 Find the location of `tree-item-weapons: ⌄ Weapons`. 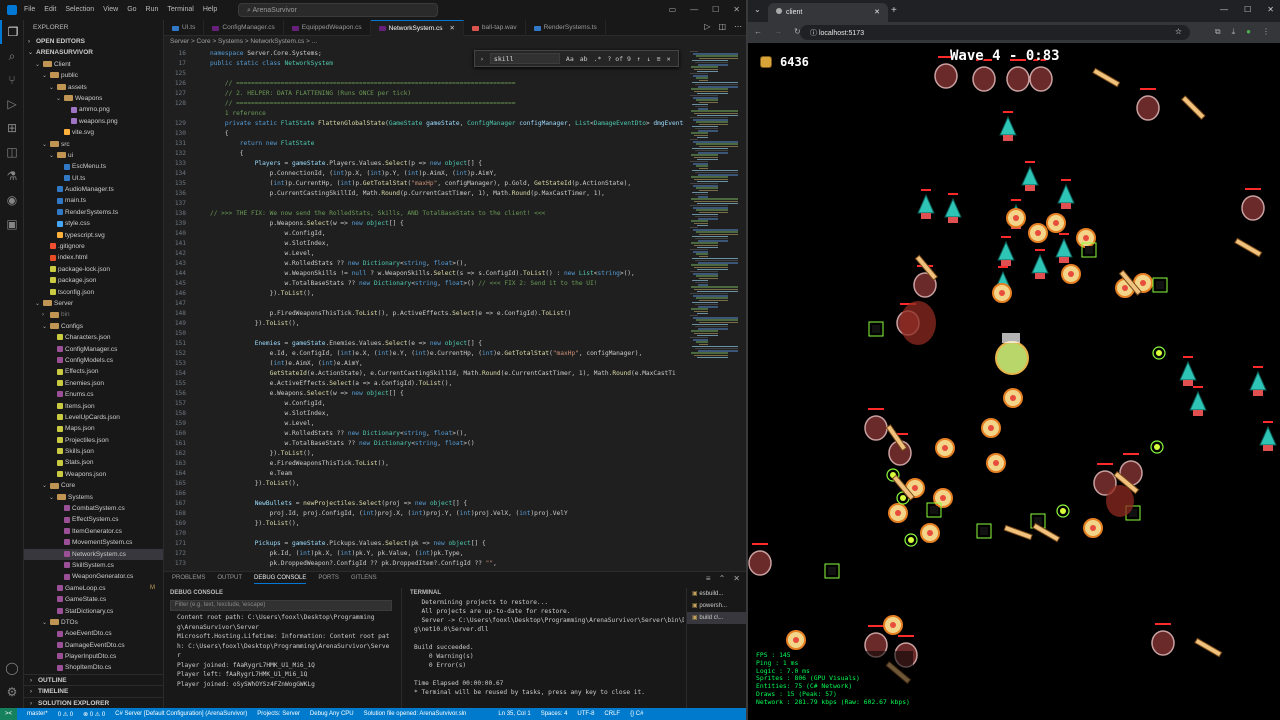

tree-item-weapons: ⌄ Weapons is located at coordinates (93, 98).